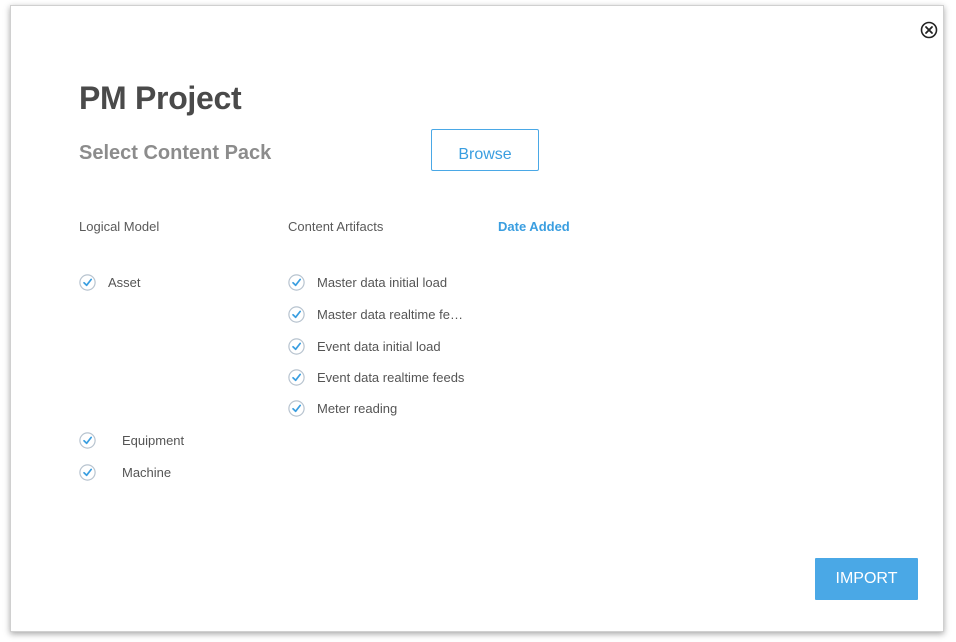  What do you see at coordinates (153, 440) in the screenshot?
I see `item-label: Equipment` at bounding box center [153, 440].